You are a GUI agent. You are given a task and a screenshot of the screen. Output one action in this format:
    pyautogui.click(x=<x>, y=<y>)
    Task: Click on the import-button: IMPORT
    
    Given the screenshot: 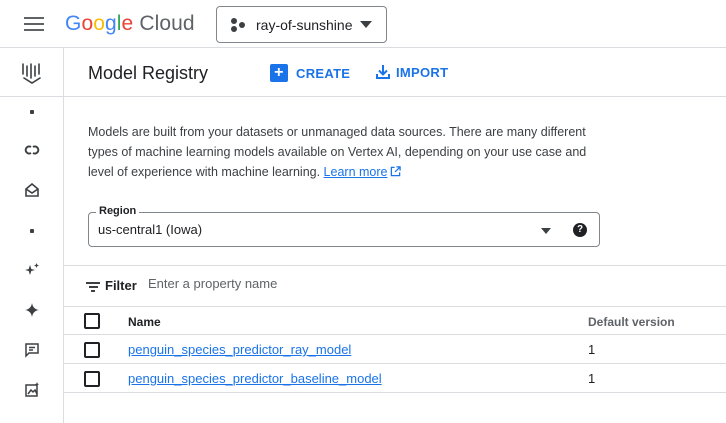 What is the action you would take?
    pyautogui.click(x=412, y=72)
    